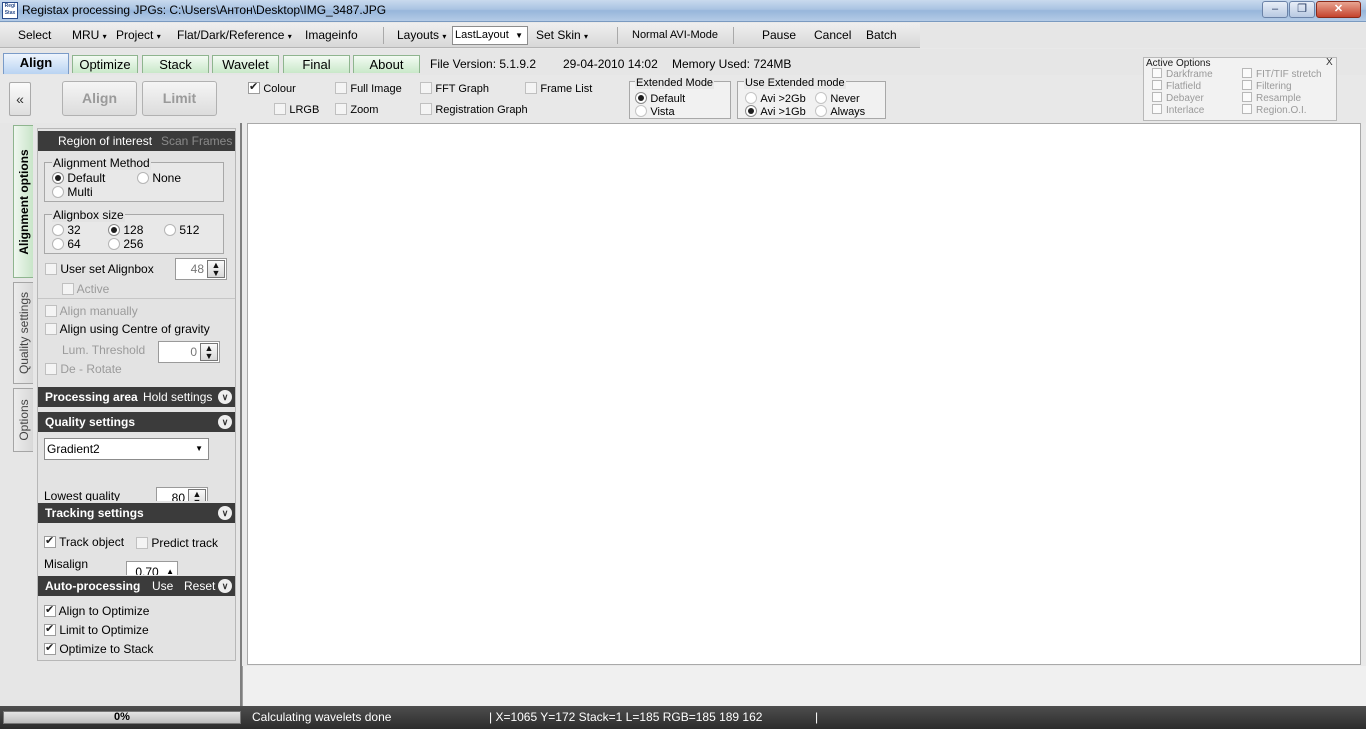 The height and width of the screenshot is (729, 1366). I want to click on menu-flat-dark-reference: Flat/Dark/Reference ▾, so click(234, 35).